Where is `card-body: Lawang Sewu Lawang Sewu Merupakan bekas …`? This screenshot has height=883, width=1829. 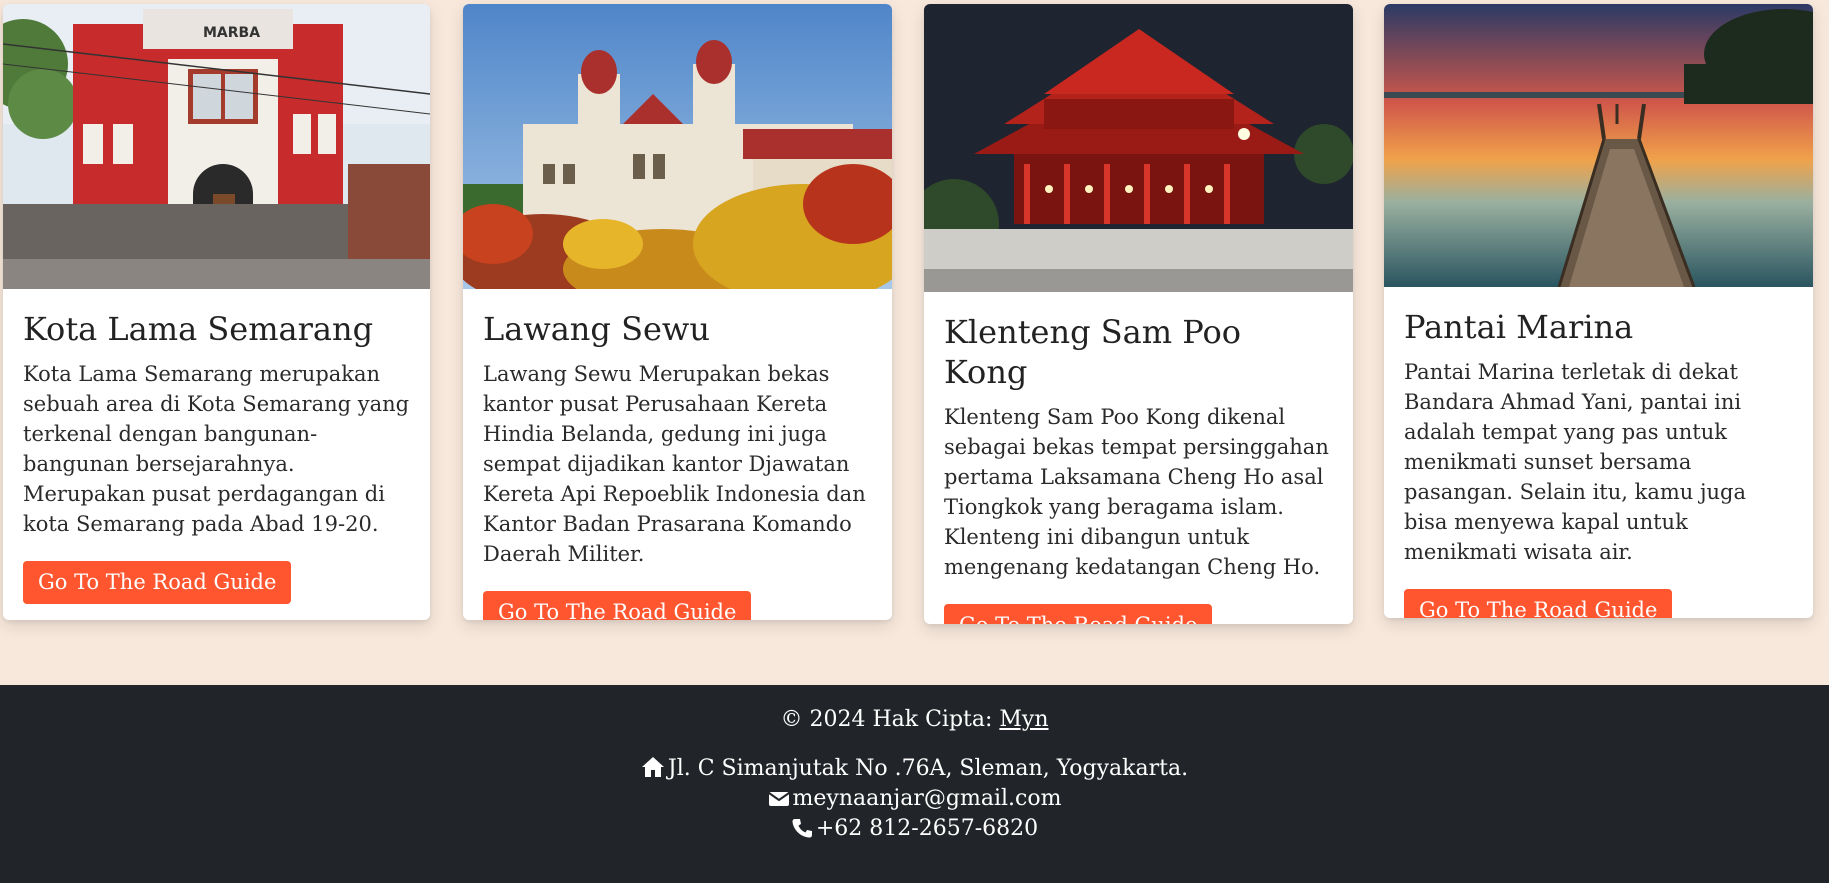 card-body: Lawang Sewu Lawang Sewu Merupakan bekas … is located at coordinates (677, 454).